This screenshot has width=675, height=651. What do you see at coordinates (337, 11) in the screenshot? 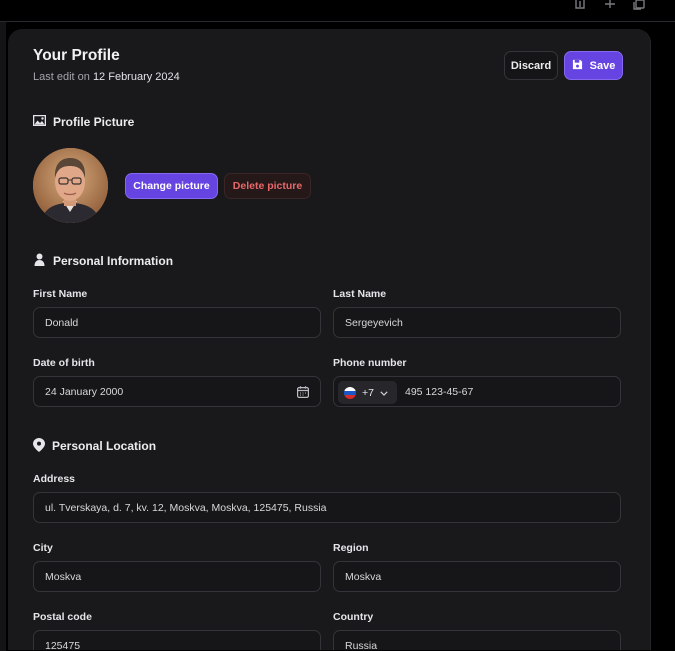
I see `window-toolbar` at bounding box center [337, 11].